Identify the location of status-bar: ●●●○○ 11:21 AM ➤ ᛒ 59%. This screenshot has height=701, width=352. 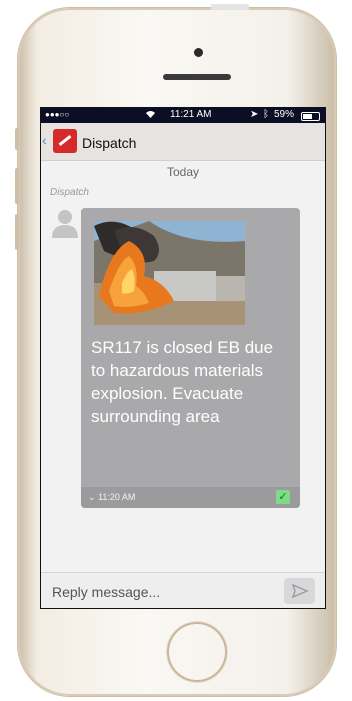
(183, 115).